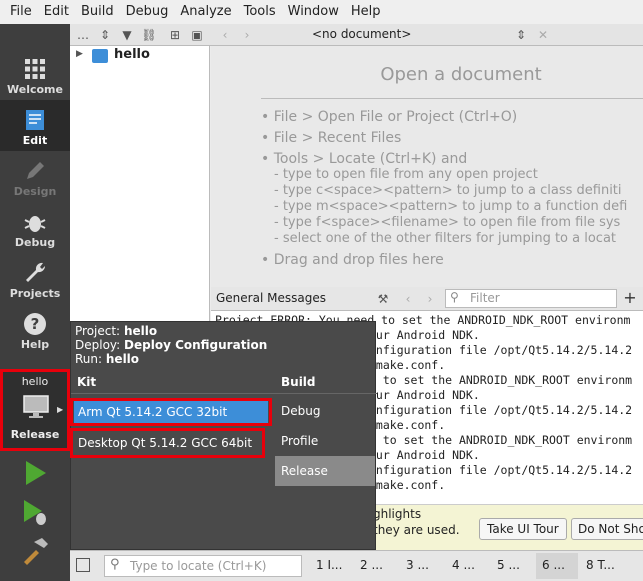 The width and height of the screenshot is (643, 581). Describe the element at coordinates (122, 359) in the screenshot. I see `run-value: hello` at that location.